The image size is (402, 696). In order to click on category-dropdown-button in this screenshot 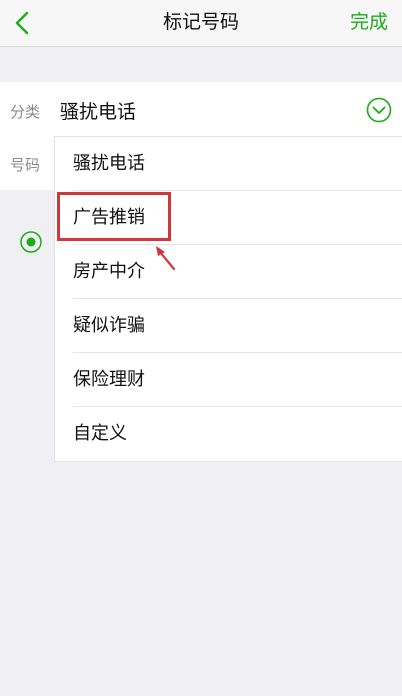, I will do `click(379, 110)`.